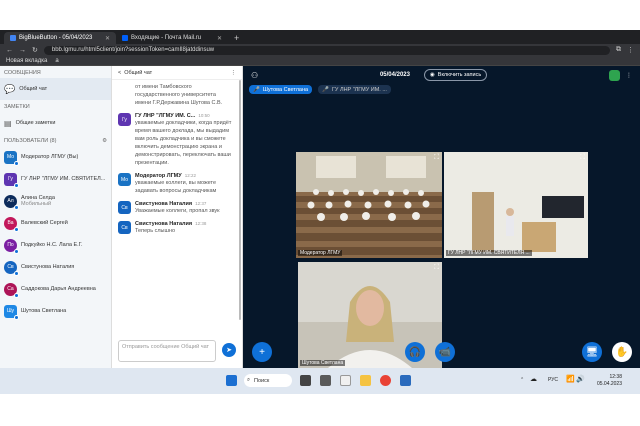 This screenshot has width=640, height=426. I want to click on message-text: Уважаемые коллеги, пропал звук, so click(177, 211).